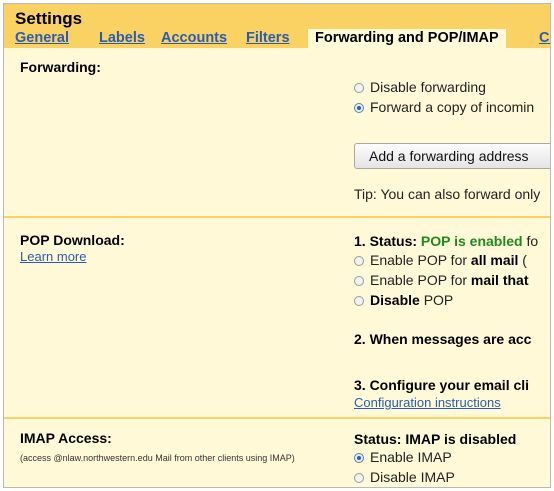 Image resolution: width=554 pixels, height=491 pixels. I want to click on pop-step-3: 3. Configure your email cli, so click(442, 385).